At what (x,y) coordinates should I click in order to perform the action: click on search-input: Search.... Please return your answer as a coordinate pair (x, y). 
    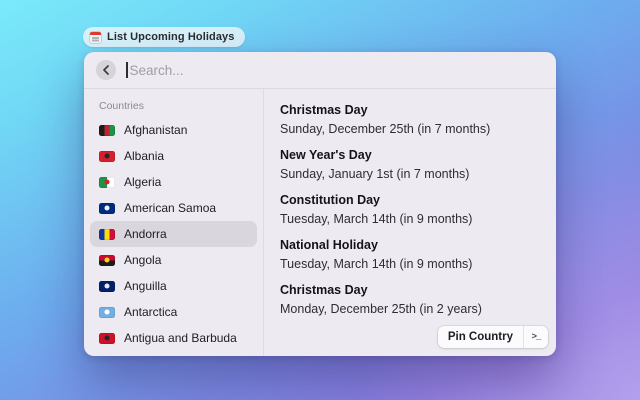
    Looking at the image, I should click on (335, 70).